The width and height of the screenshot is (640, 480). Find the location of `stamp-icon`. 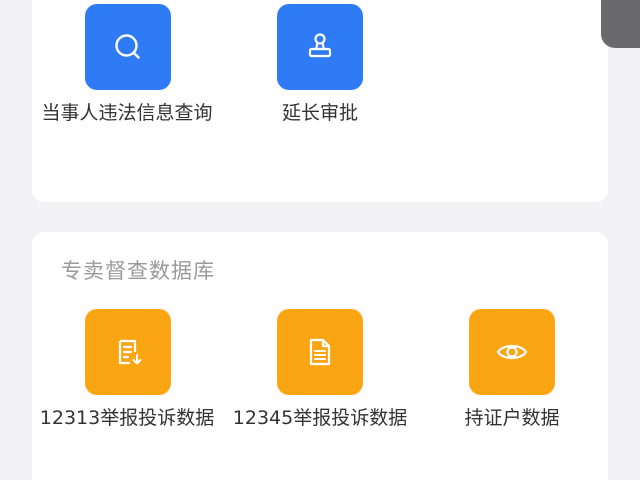

stamp-icon is located at coordinates (320, 45).